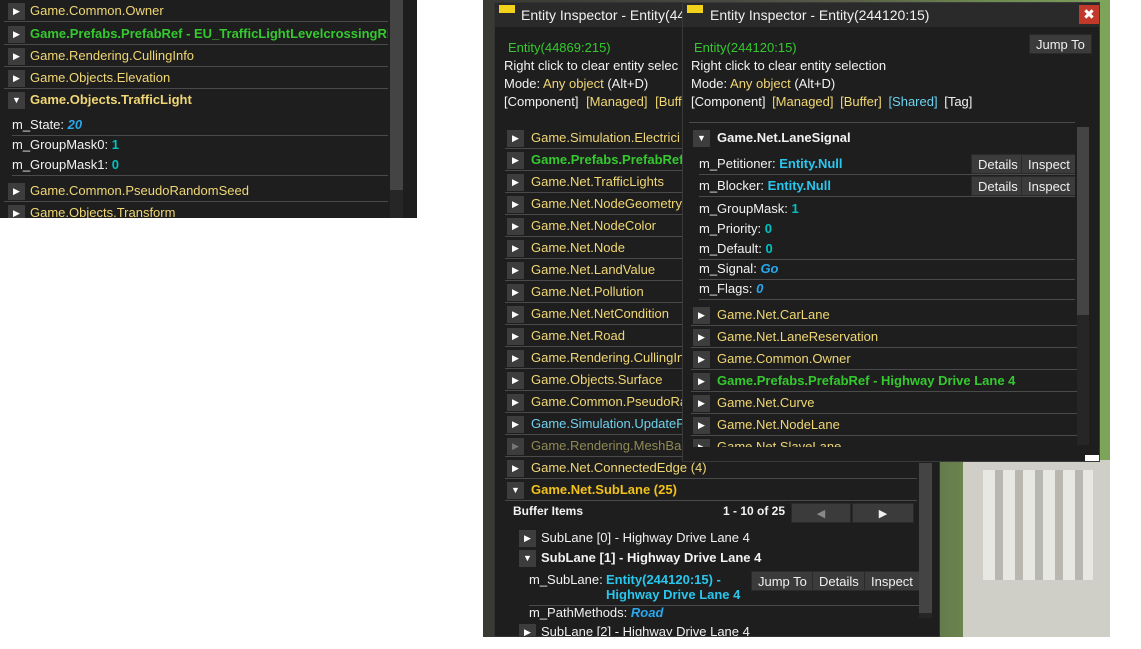 The image size is (1141, 649). Describe the element at coordinates (605, 137) in the screenshot. I see `component-label: Game.Simulation.Electrici` at that location.